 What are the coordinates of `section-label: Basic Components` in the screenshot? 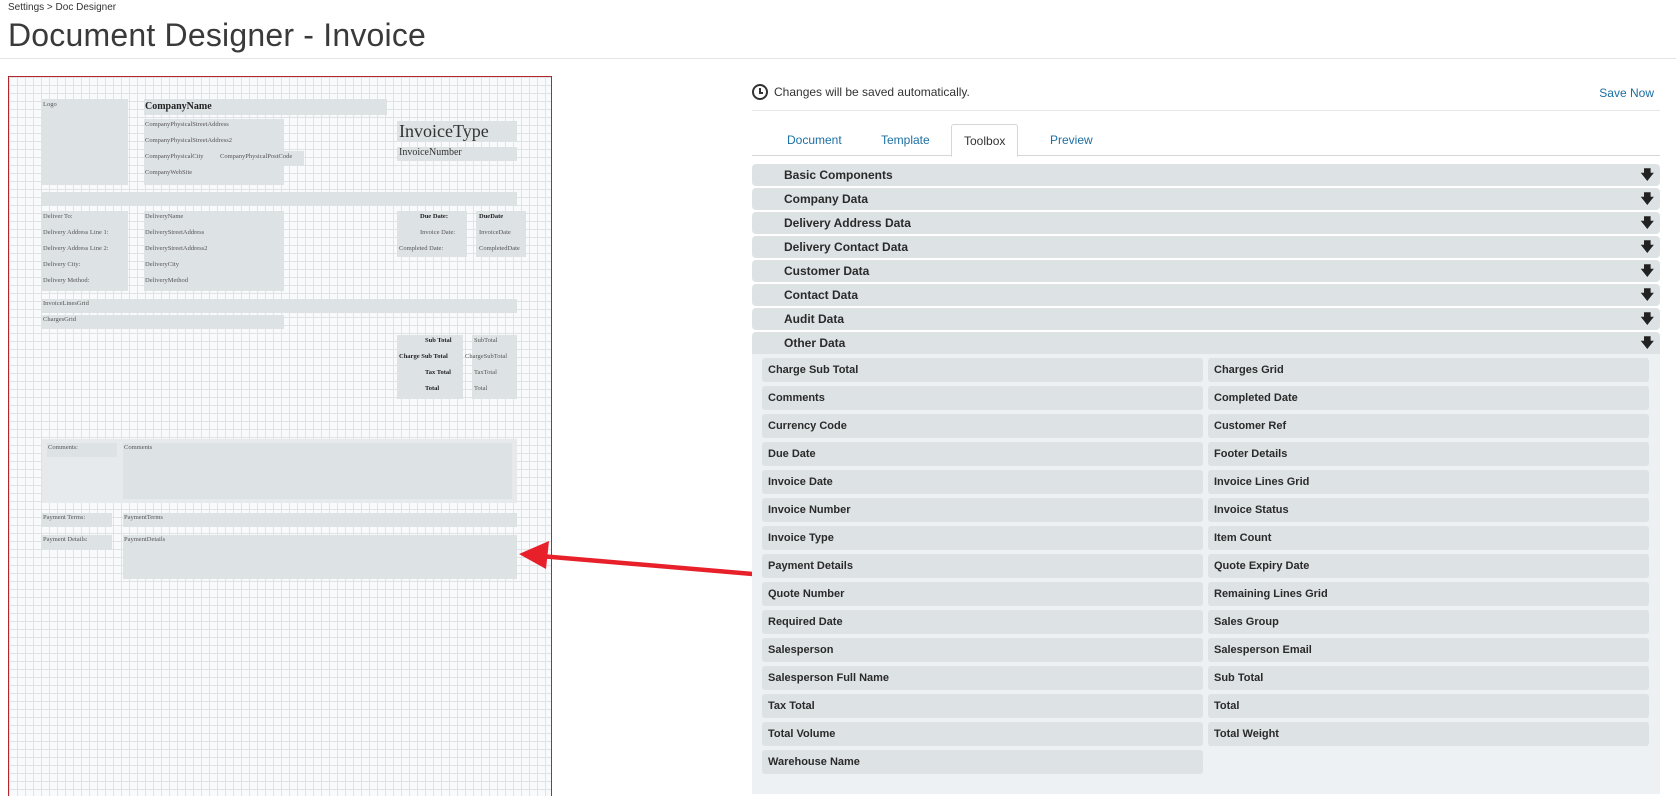 It's located at (838, 175).